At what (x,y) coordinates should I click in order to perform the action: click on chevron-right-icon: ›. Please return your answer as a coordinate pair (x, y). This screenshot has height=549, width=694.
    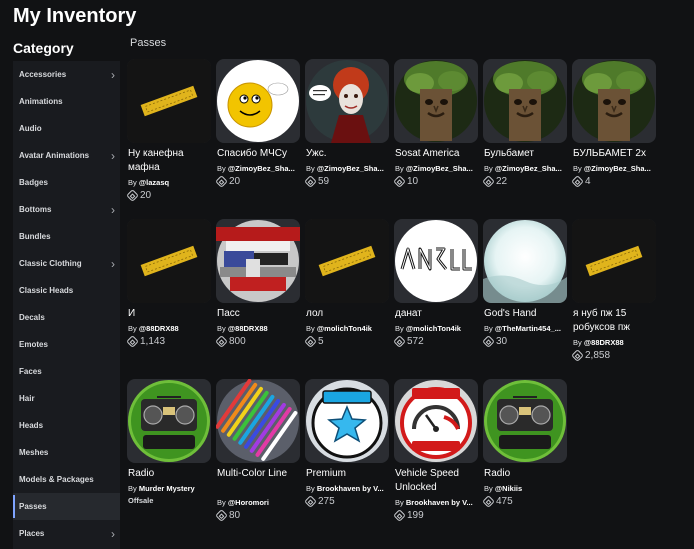
    Looking at the image, I should click on (113, 209).